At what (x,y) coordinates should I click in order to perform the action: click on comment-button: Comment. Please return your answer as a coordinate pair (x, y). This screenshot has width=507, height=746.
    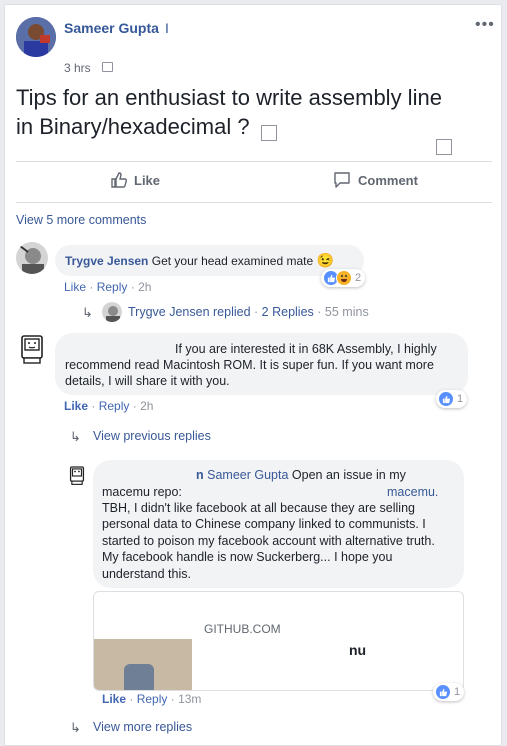
    Looking at the image, I should click on (375, 180).